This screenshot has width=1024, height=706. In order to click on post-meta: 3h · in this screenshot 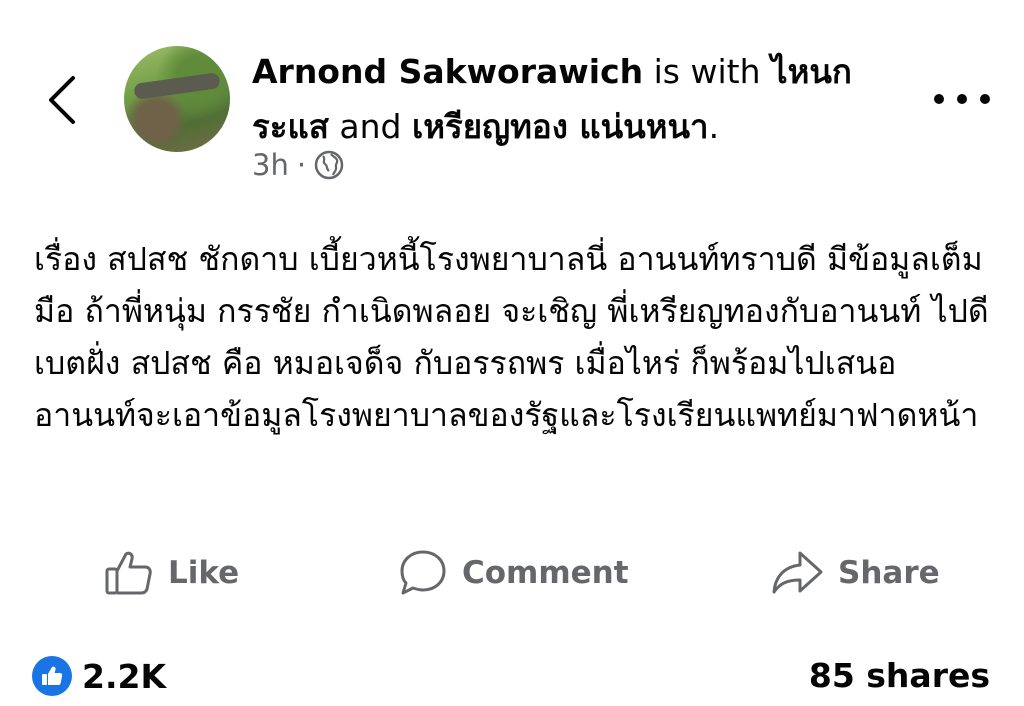, I will do `click(298, 165)`.